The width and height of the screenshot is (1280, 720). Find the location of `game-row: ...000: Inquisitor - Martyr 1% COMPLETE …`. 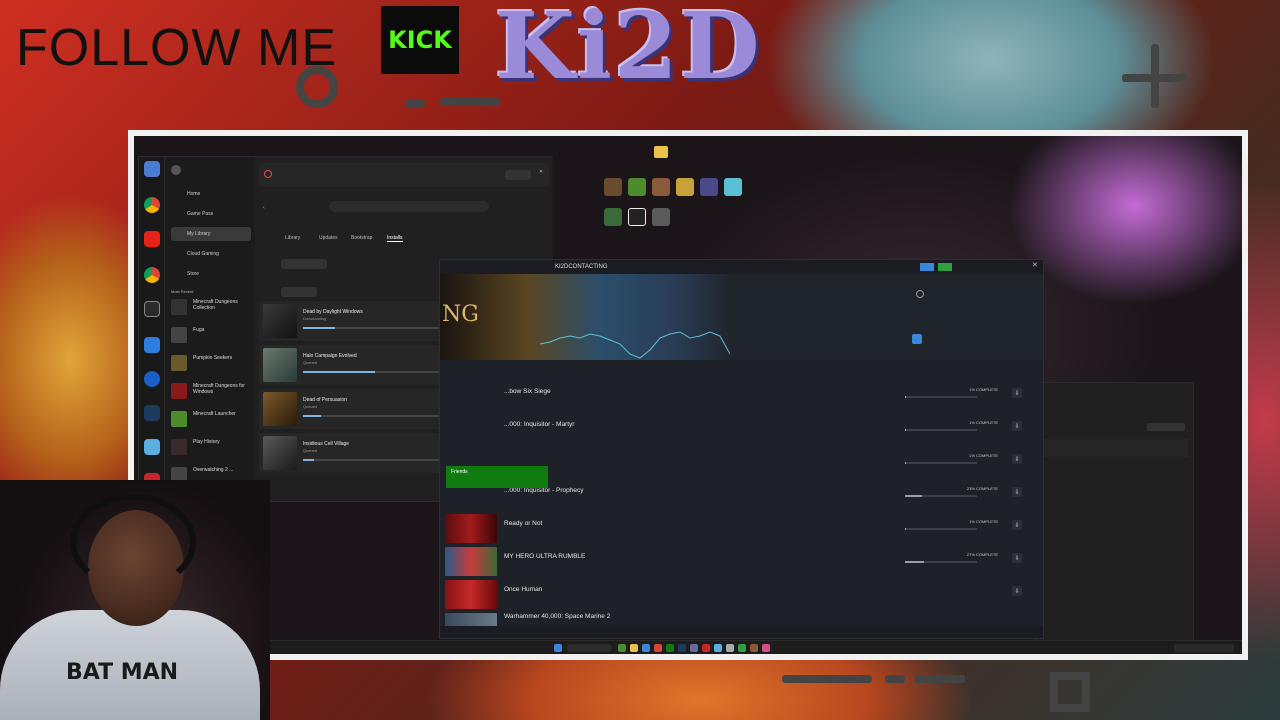

game-row: ...000: Inquisitor - Martyr 1% COMPLETE … is located at coordinates (741, 429).